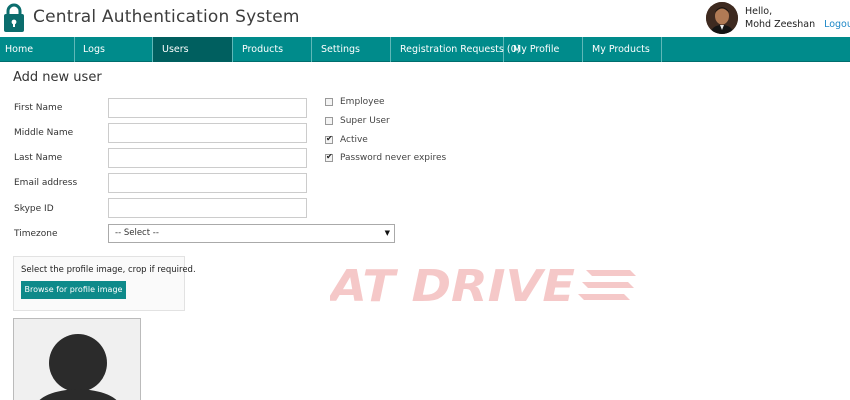 The image size is (850, 400). I want to click on password-never-expires-checkbox, so click(329, 157).